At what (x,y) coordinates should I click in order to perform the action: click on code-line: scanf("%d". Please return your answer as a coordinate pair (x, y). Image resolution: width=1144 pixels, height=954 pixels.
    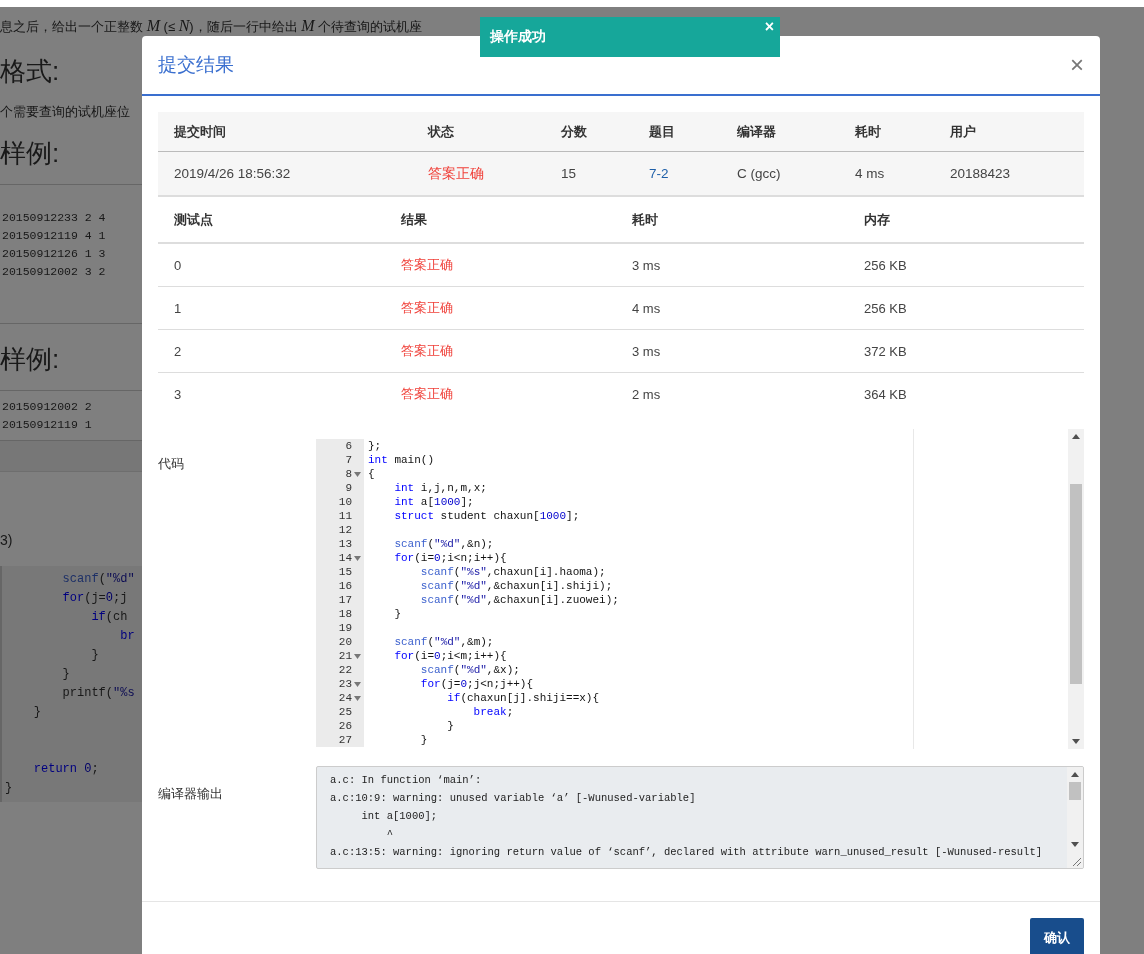
    Looking at the image, I should click on (98, 579).